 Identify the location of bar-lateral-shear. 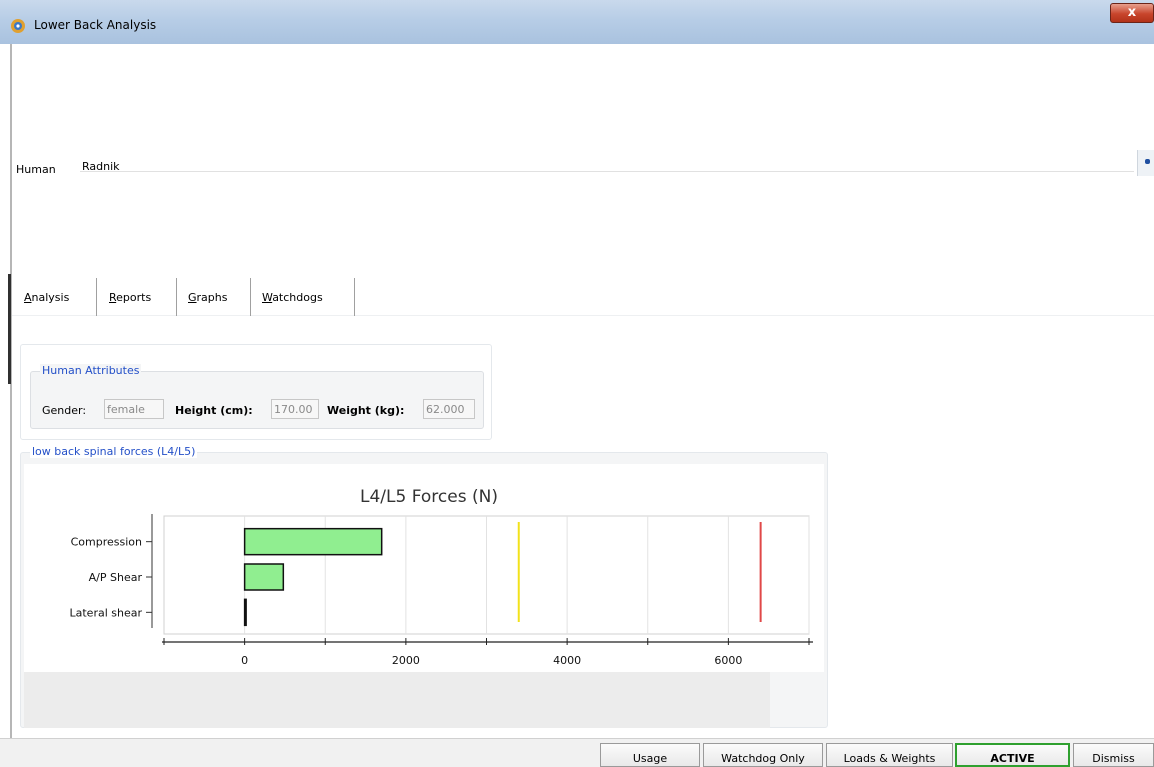
(245, 612).